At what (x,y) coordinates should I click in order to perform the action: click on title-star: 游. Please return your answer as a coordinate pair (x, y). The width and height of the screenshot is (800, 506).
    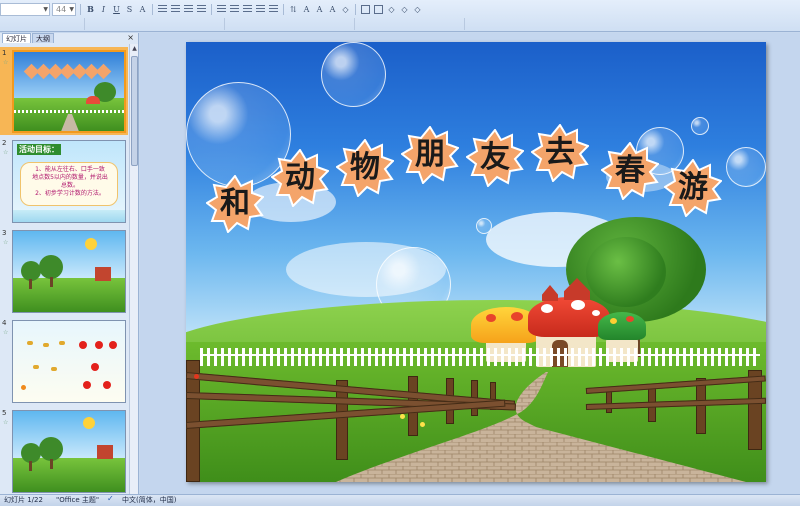
    Looking at the image, I should click on (693, 188).